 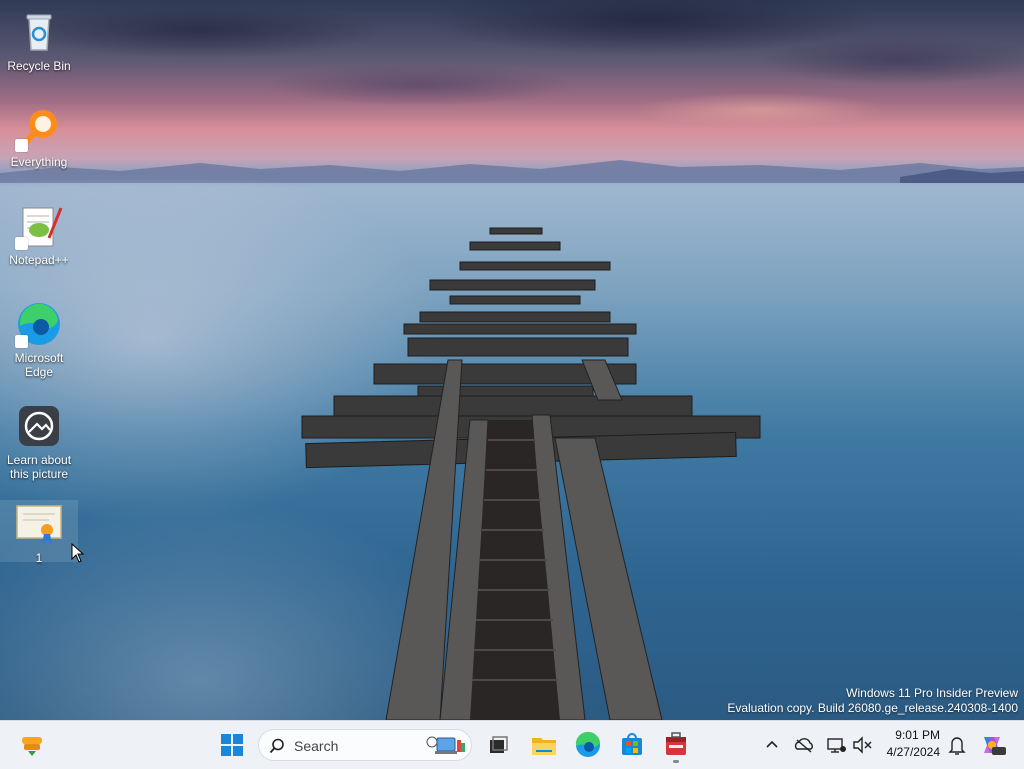 I want to click on volume-tray-button, so click(x=862, y=745).